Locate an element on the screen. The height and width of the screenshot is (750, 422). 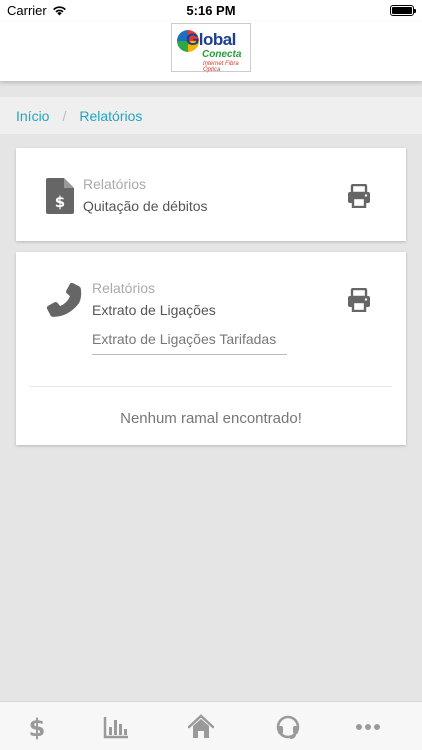
empty-message: Nenhum ramal encontrado! is located at coordinates (211, 418).